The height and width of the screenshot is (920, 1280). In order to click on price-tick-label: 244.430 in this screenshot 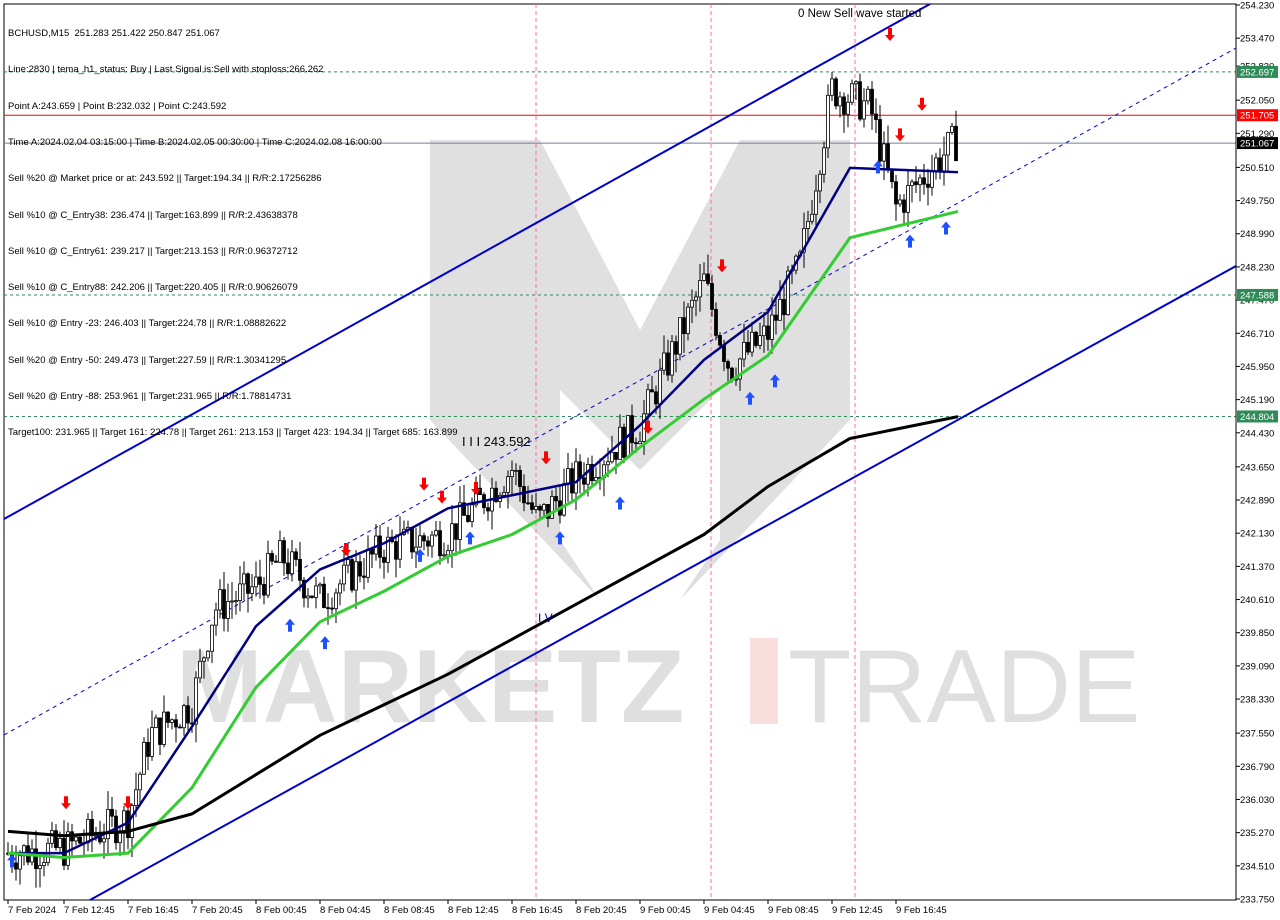, I will do `click(1257, 433)`.